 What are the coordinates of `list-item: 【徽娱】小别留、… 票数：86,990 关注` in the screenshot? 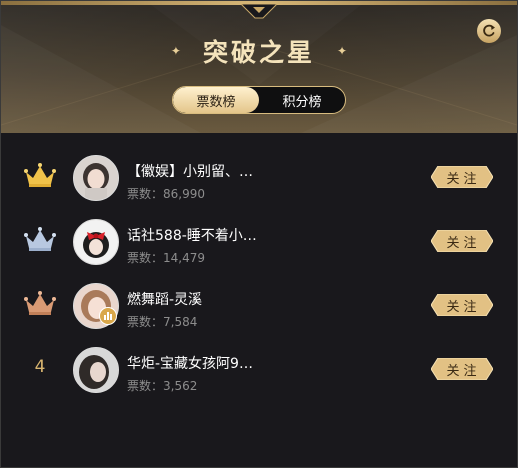 It's located at (259, 177).